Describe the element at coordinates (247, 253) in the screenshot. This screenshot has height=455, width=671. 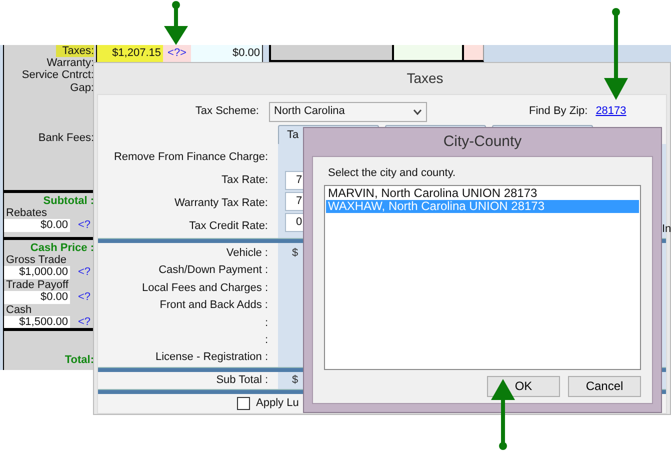
I see `field-label: Vehicle :` at that location.